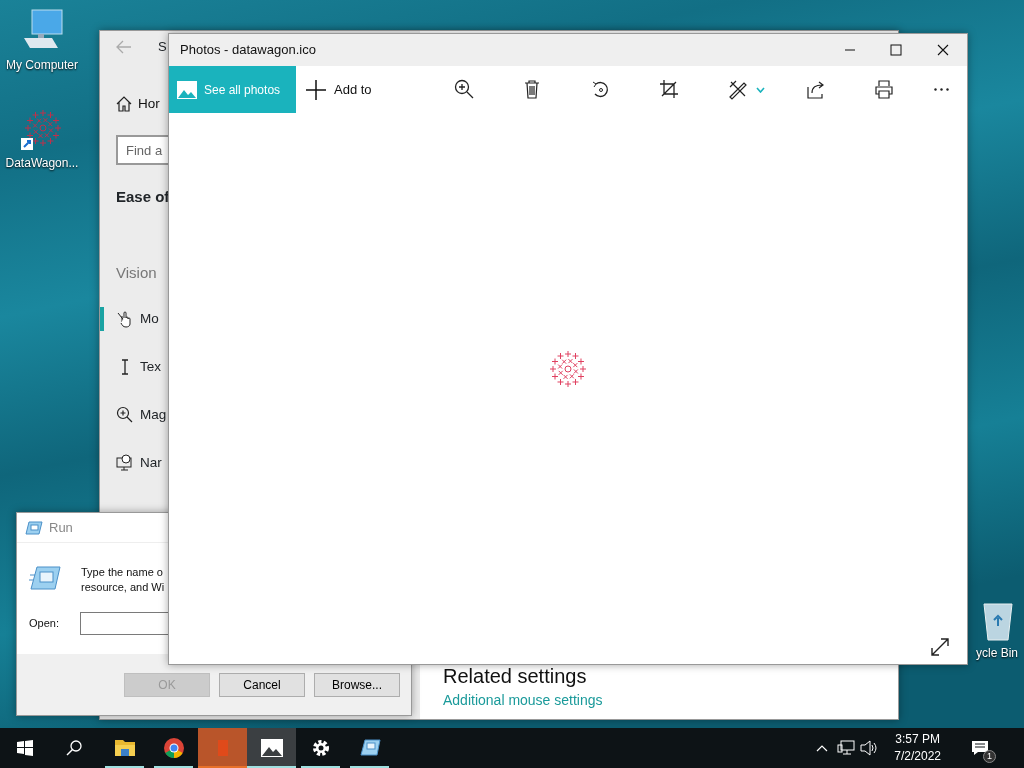  What do you see at coordinates (44, 623) in the screenshot?
I see `field-label: Open:` at bounding box center [44, 623].